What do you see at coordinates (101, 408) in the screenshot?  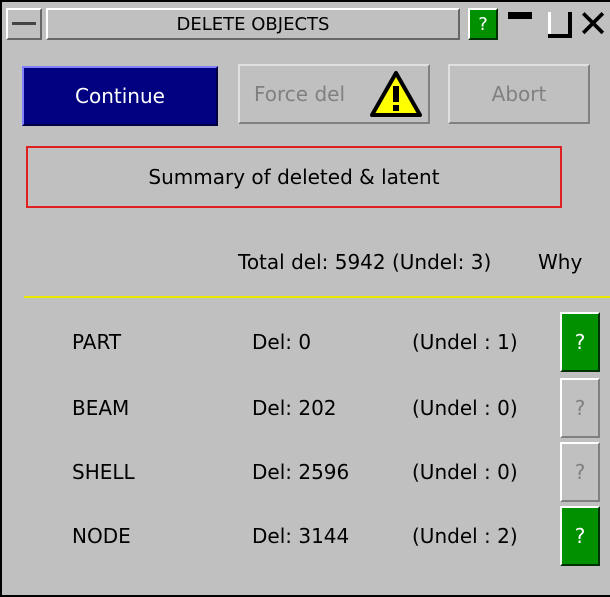 I see `row-type: BEAM` at bounding box center [101, 408].